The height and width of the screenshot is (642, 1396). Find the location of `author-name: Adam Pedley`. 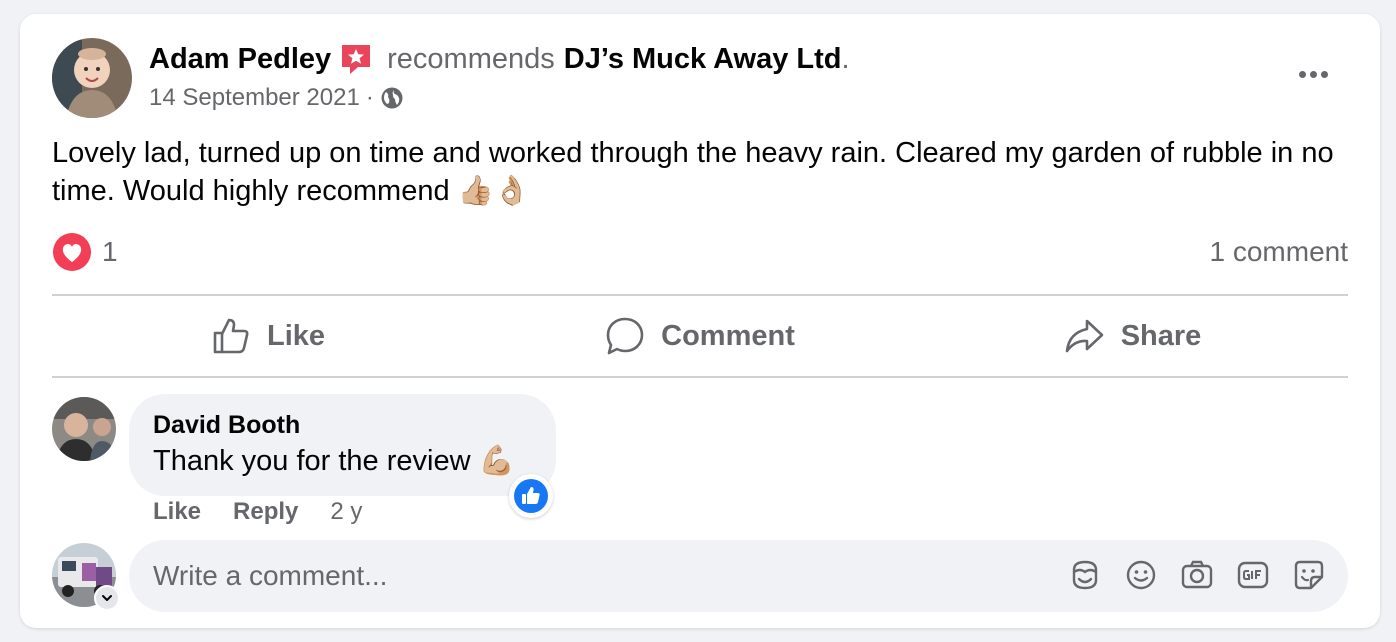

author-name: Adam Pedley is located at coordinates (240, 59).